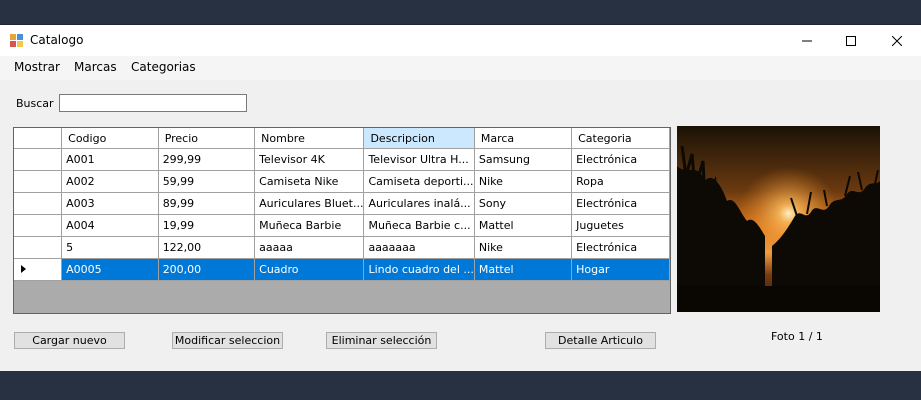 This screenshot has width=921, height=400. Describe the element at coordinates (227, 340) in the screenshot. I see `modificar-seleccion-button: Modificar seleccion` at that location.